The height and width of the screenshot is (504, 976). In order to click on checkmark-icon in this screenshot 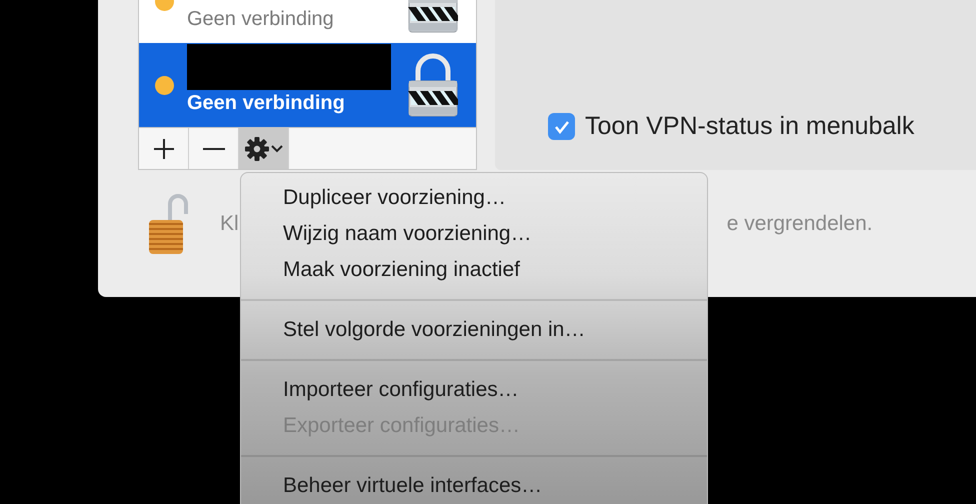, I will do `click(562, 127)`.